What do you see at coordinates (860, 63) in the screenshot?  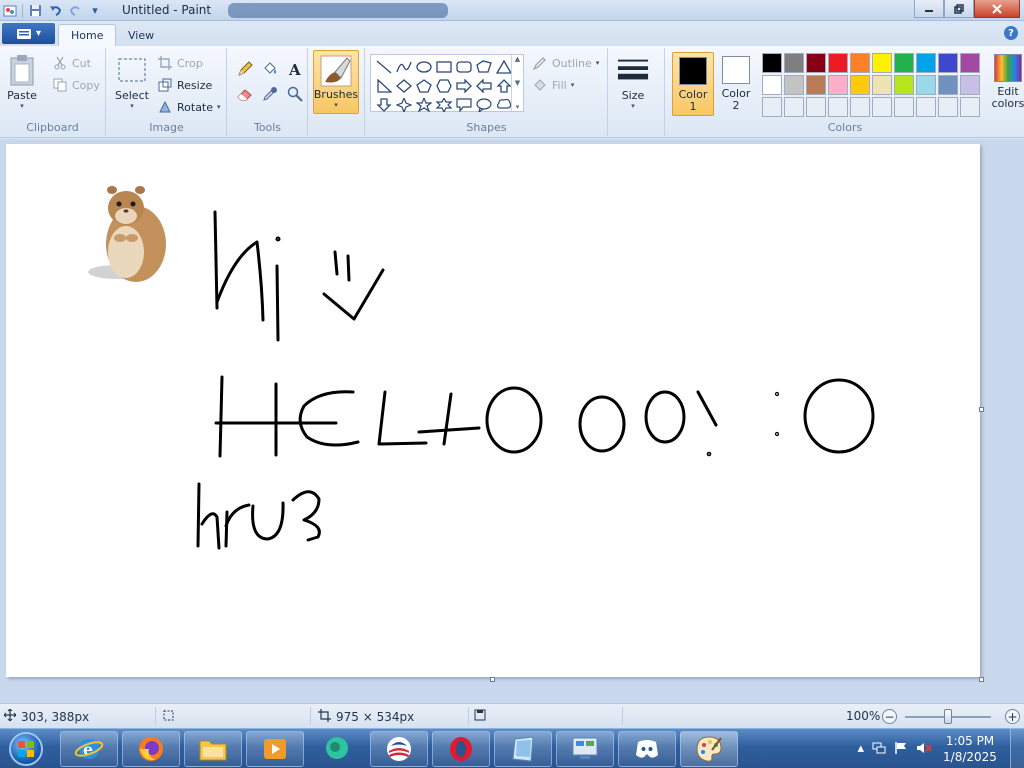 I see `palette-swatch-r1-c5` at bounding box center [860, 63].